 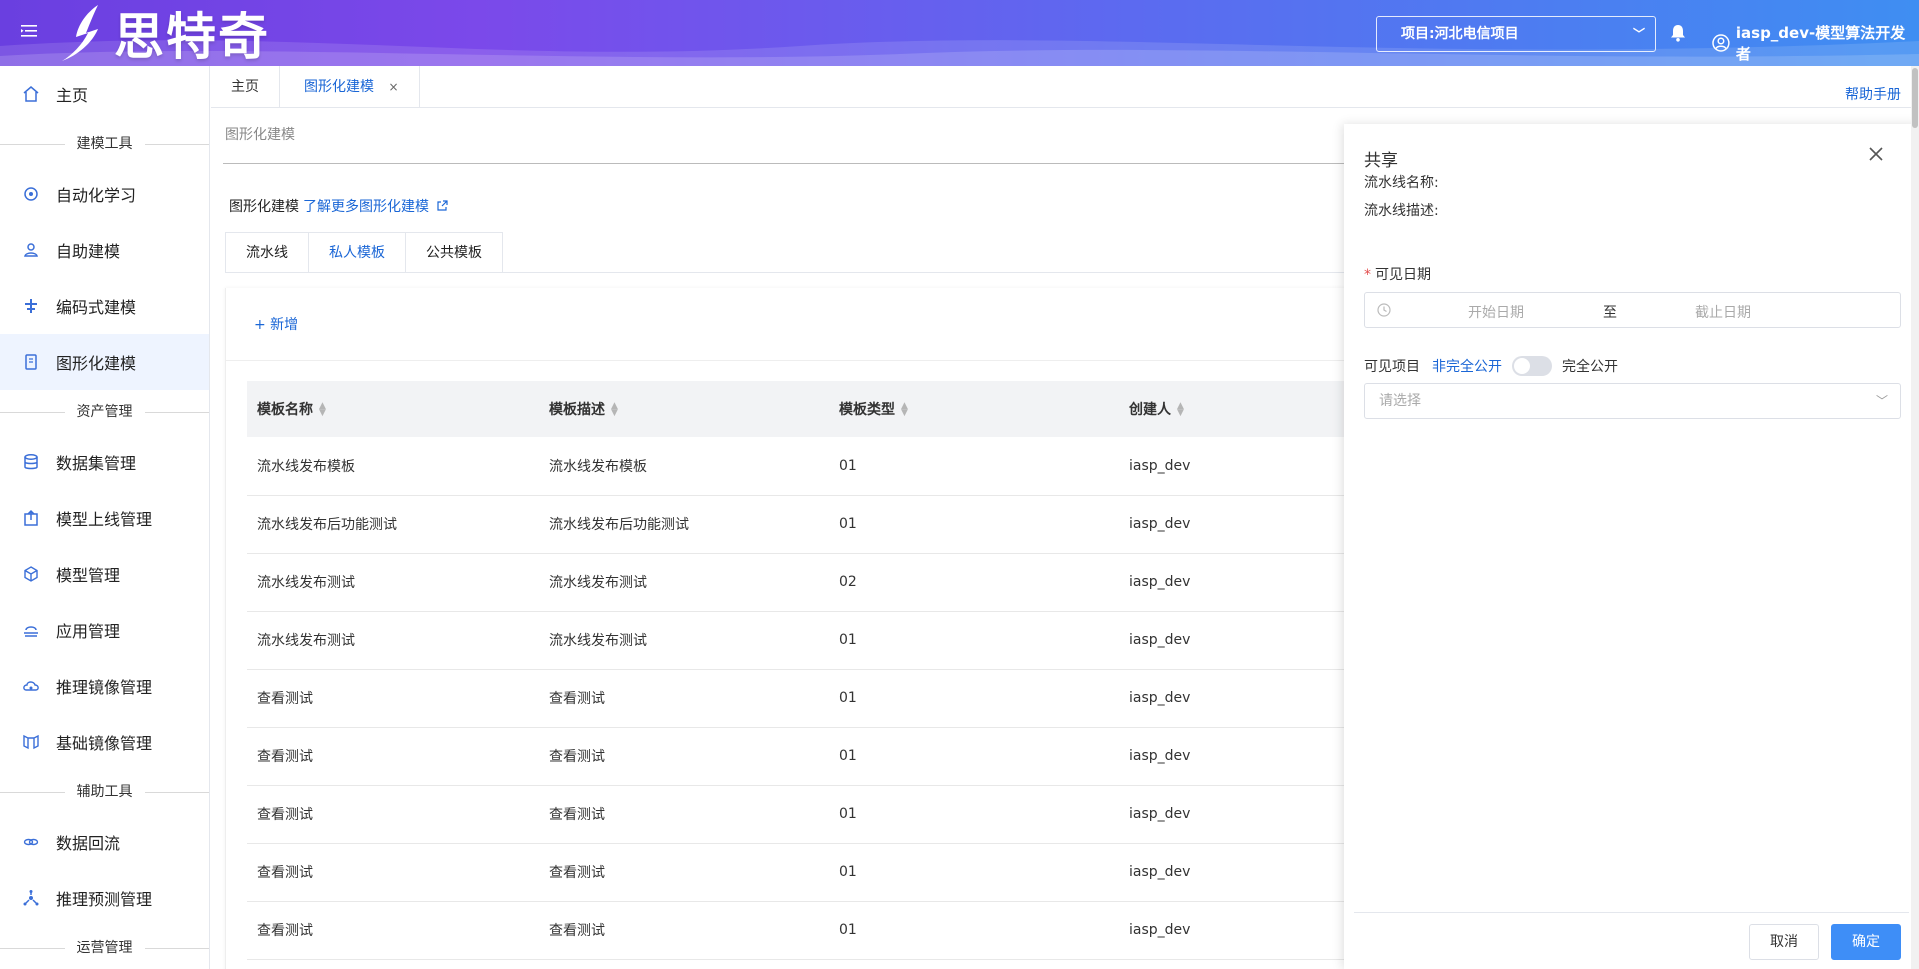 I want to click on learn-more-link: 了解更多图形化建模, so click(x=376, y=207).